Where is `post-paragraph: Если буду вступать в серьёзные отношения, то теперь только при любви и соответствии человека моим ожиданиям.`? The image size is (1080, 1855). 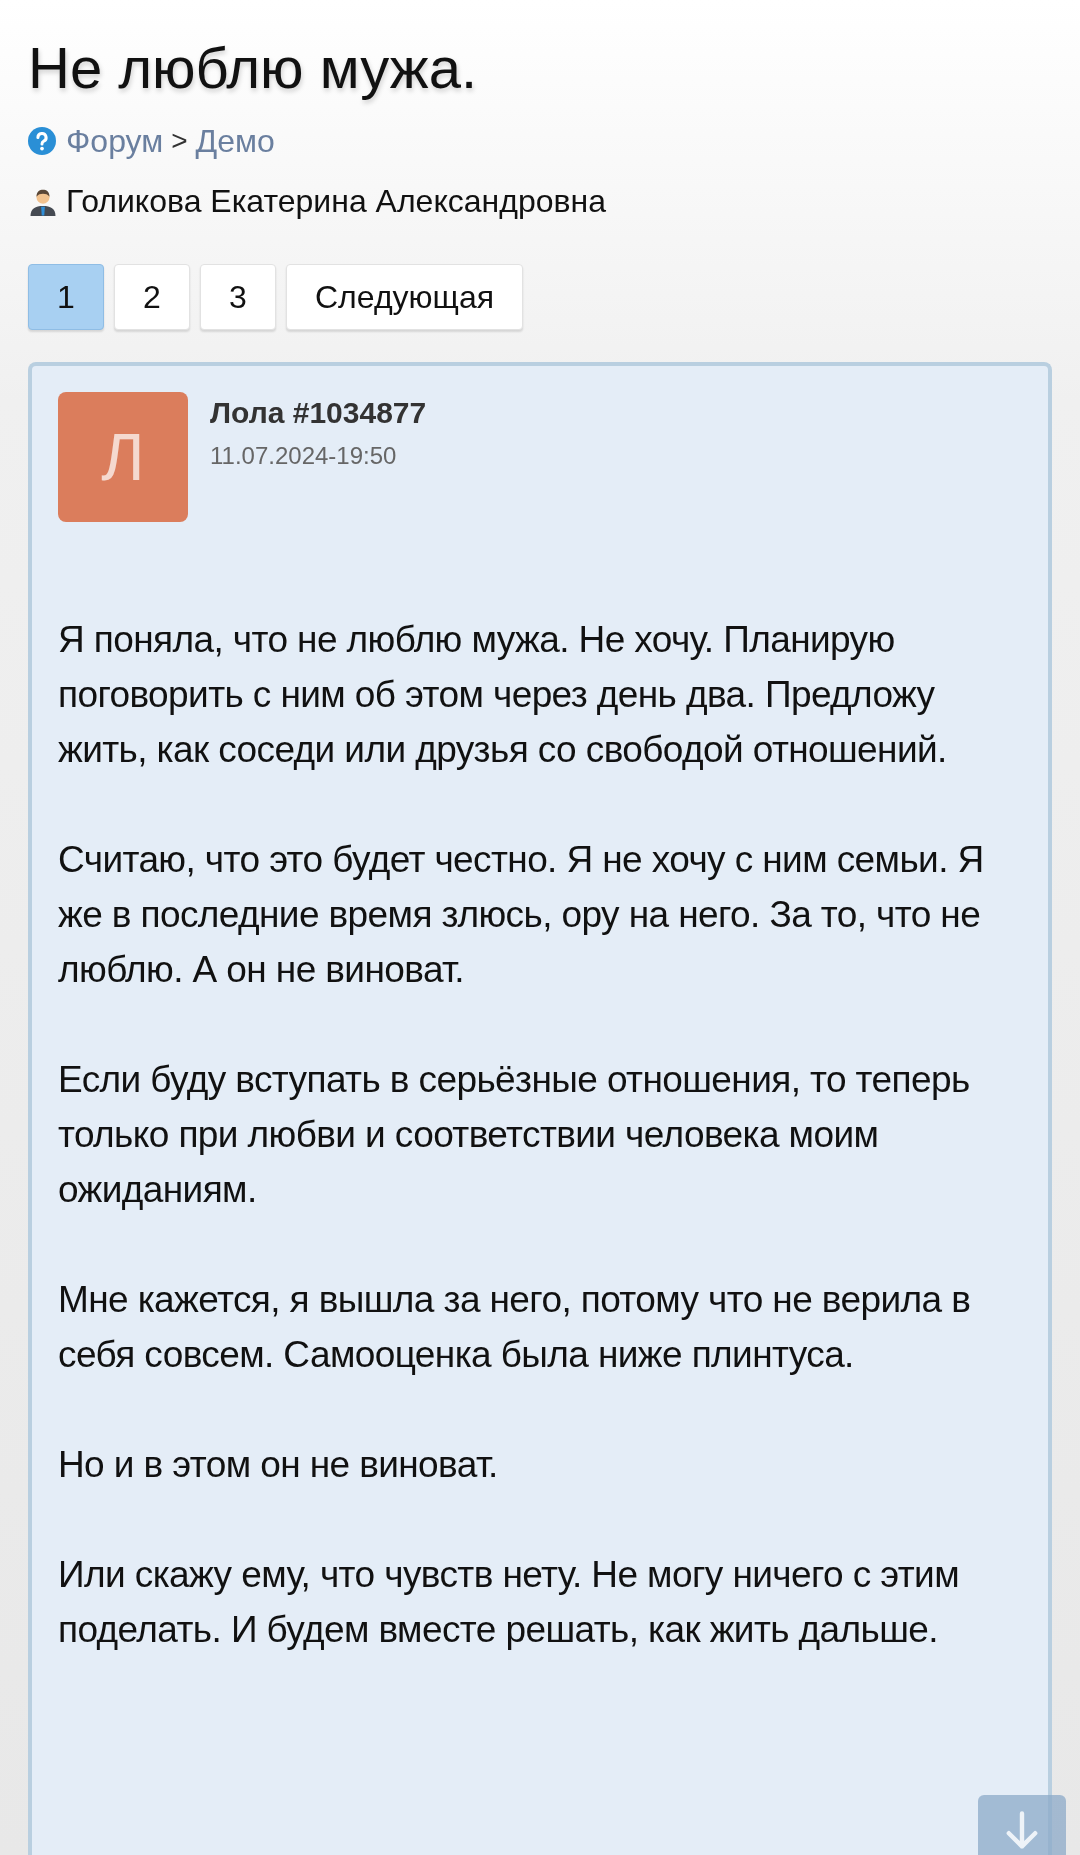 post-paragraph: Если буду вступать в серьёзные отношения, то теперь только при любви и соответствии человека моим ожиданиям. is located at coordinates (514, 1135).